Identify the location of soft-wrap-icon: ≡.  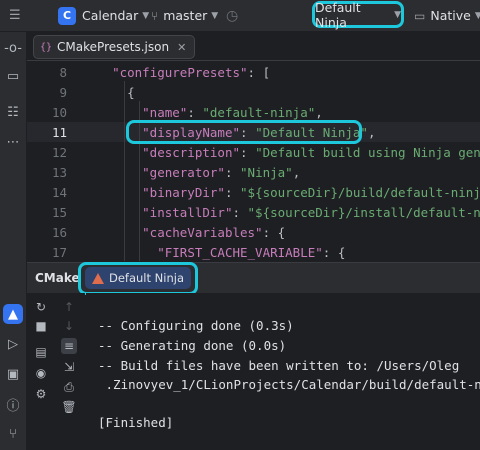
(69, 346).